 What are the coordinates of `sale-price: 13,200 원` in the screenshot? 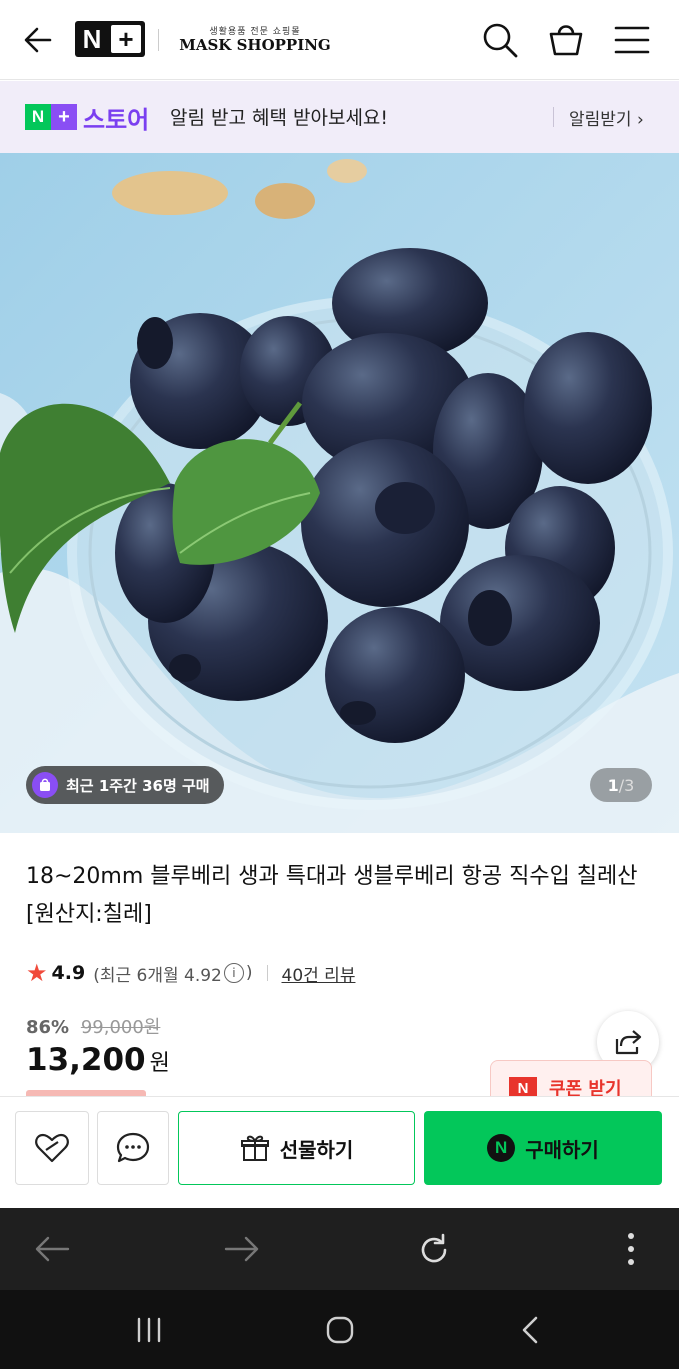 It's located at (98, 1060).